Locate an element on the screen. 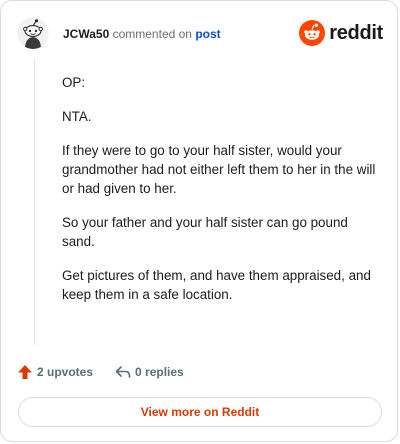  post-link: post is located at coordinates (207, 34).